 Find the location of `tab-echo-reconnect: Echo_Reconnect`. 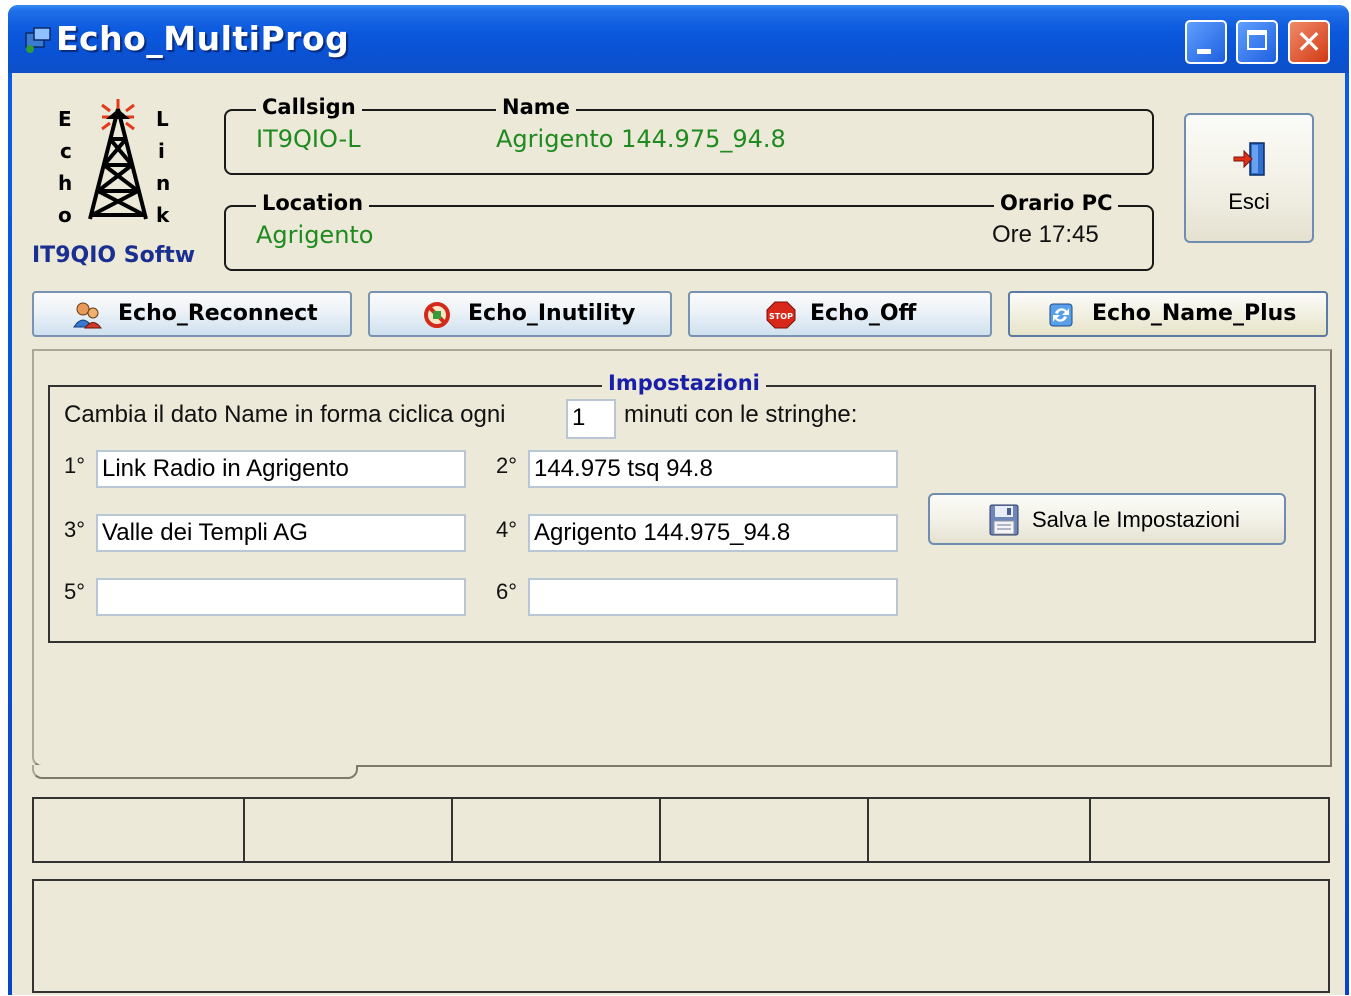

tab-echo-reconnect: Echo_Reconnect is located at coordinates (192, 314).